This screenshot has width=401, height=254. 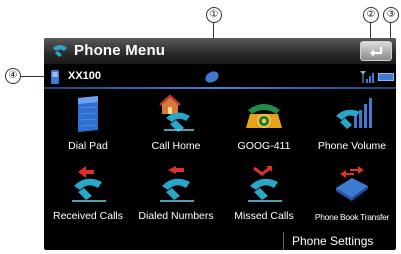 I want to click on goog-411-label: GOOG-411, so click(x=264, y=146).